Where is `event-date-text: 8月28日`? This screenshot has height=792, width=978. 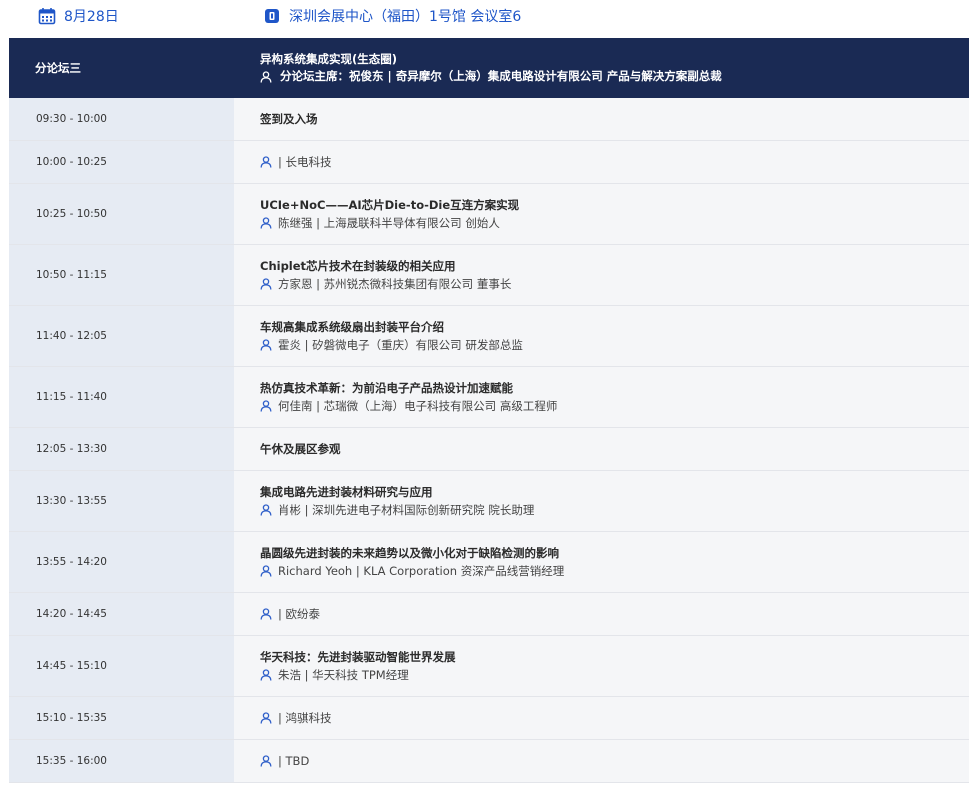
event-date-text: 8月28日 is located at coordinates (91, 17).